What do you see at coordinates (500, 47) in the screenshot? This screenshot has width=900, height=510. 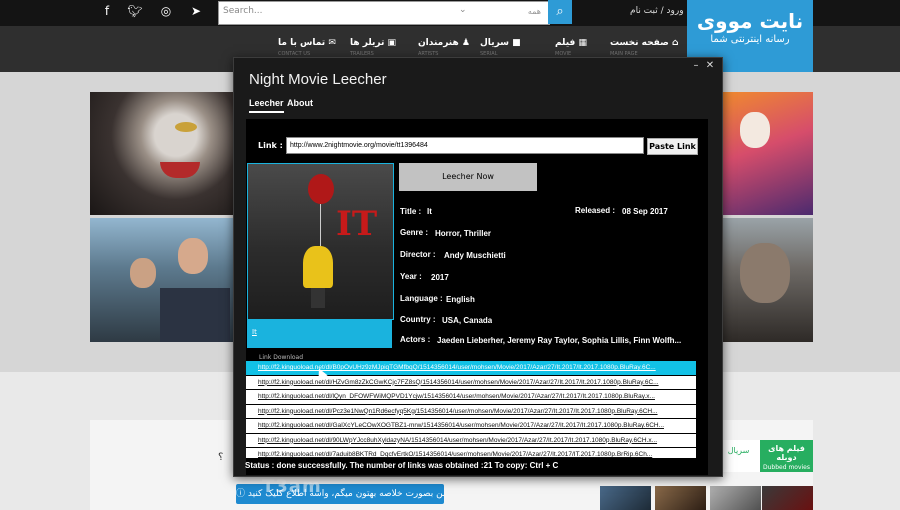 I see `nav-serial: سریال ■ SERIAL` at bounding box center [500, 47].